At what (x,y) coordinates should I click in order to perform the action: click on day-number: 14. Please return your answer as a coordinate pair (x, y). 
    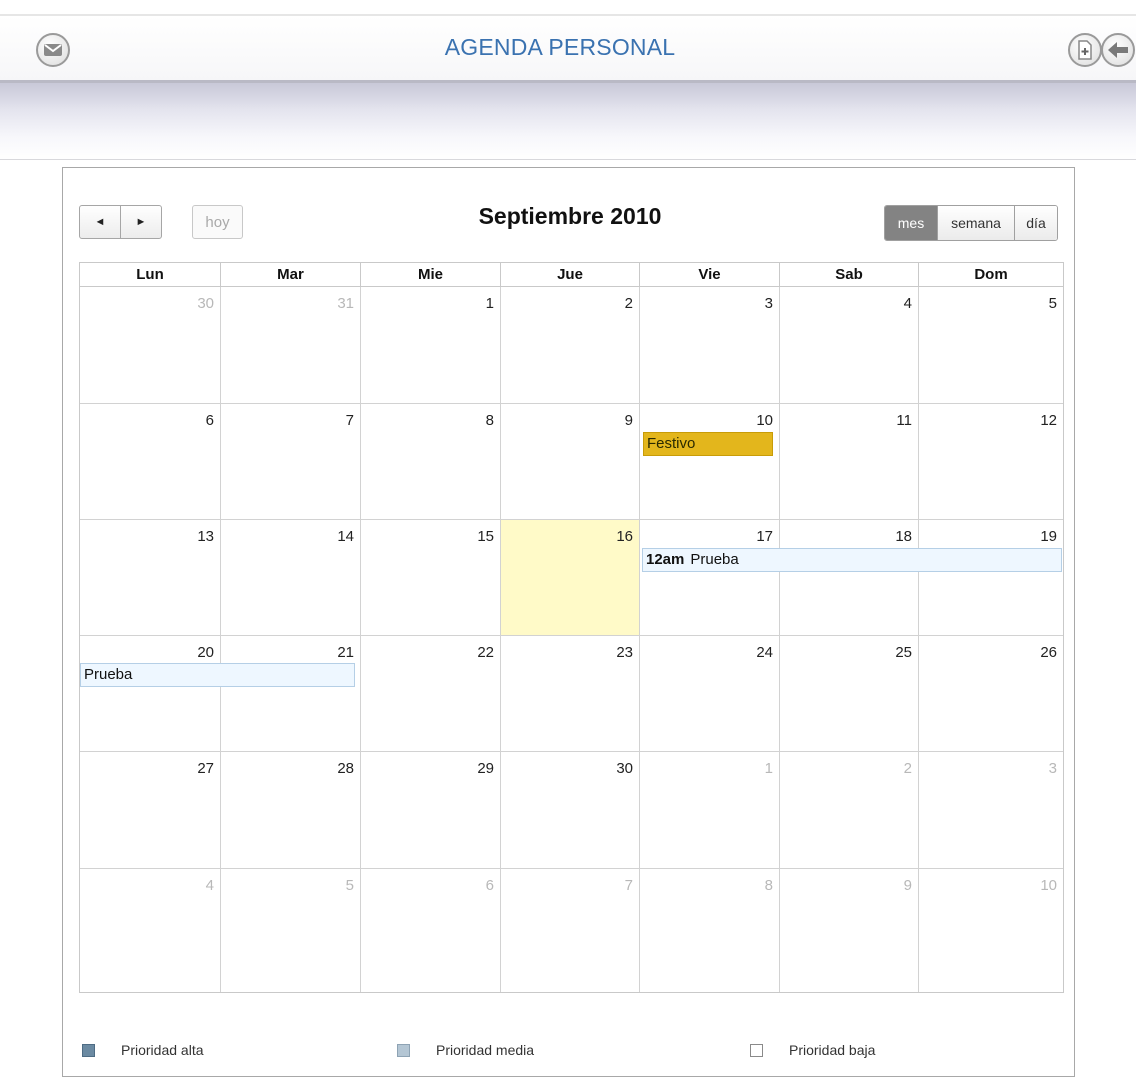
    Looking at the image, I should click on (345, 536).